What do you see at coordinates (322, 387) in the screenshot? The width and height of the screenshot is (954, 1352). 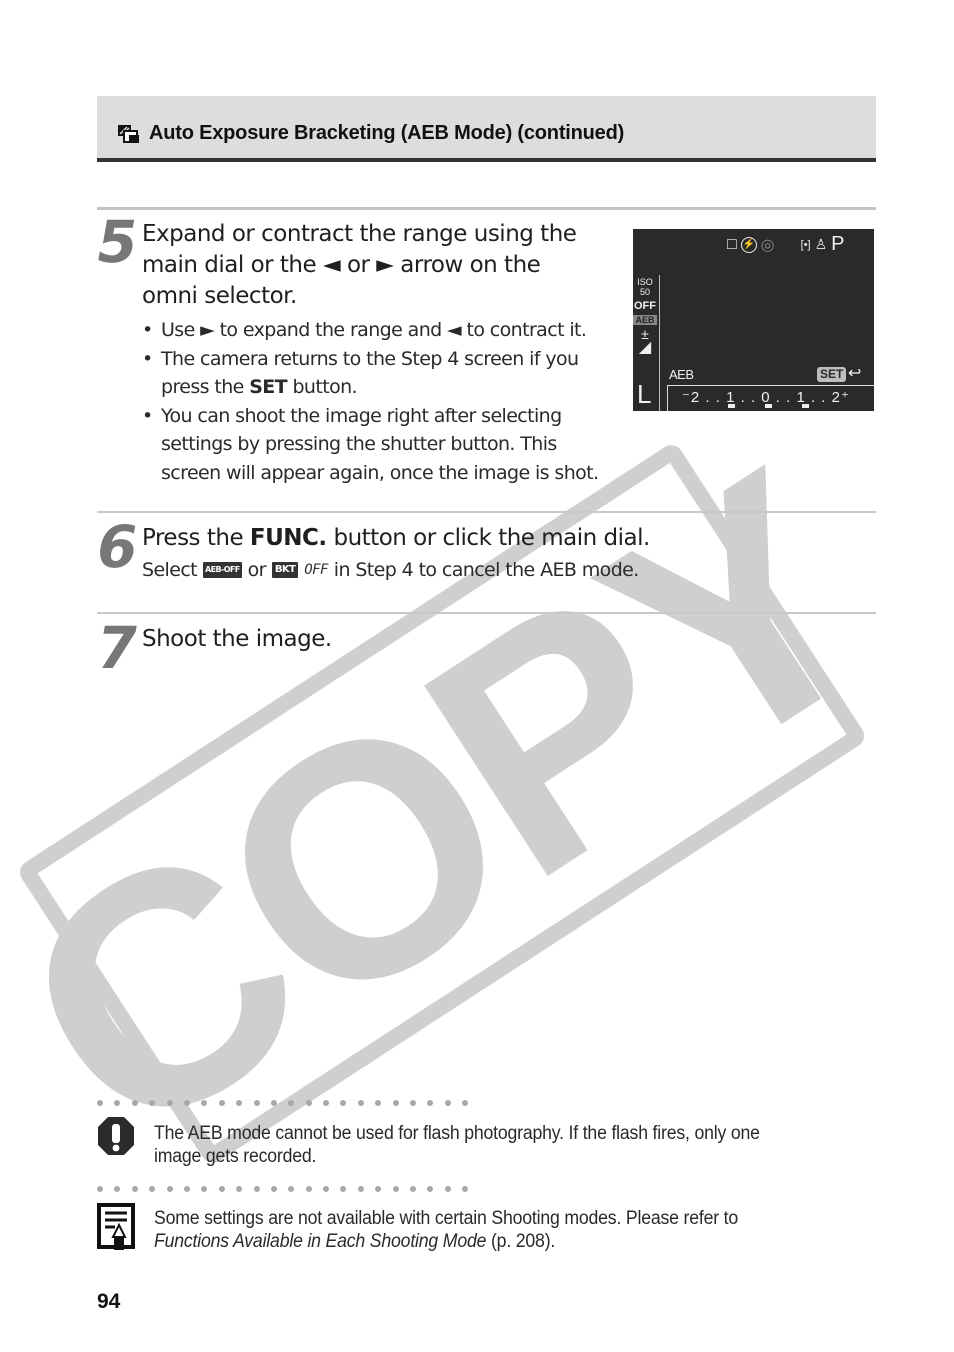 I see `bullet-text: button.` at bounding box center [322, 387].